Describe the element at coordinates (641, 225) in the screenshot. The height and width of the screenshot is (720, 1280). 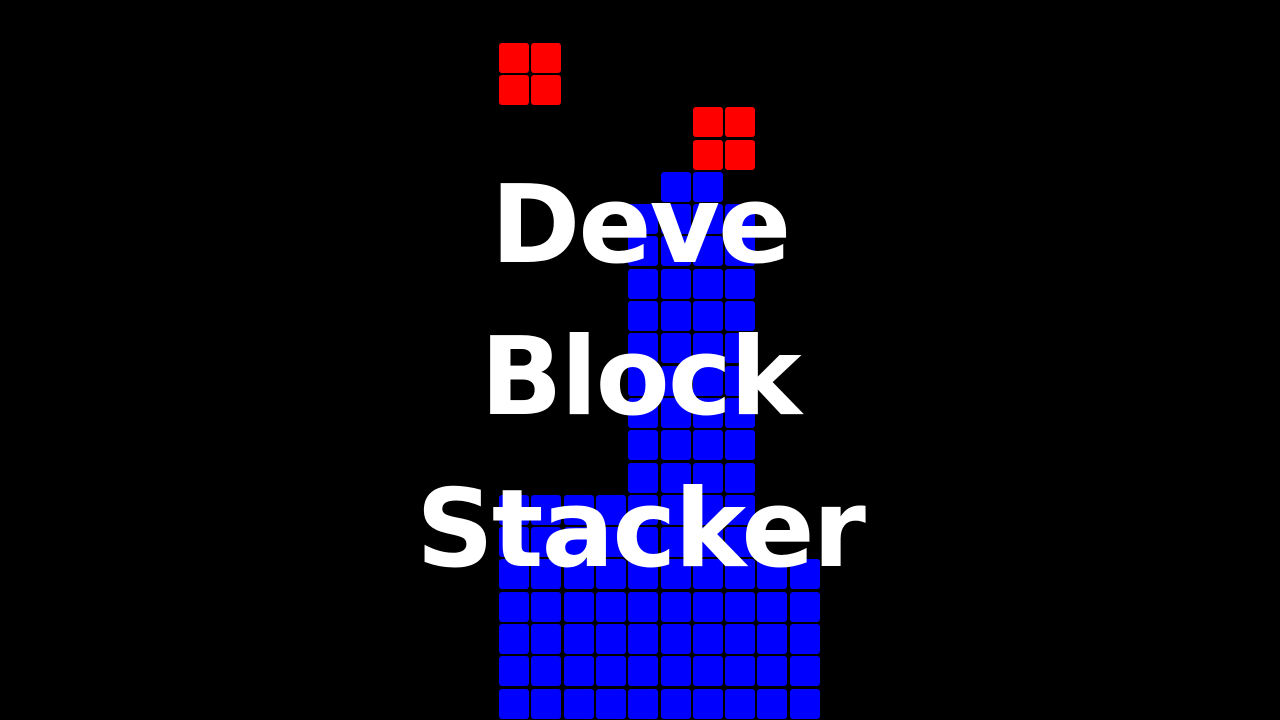
I see `title-line-1: Deve` at that location.